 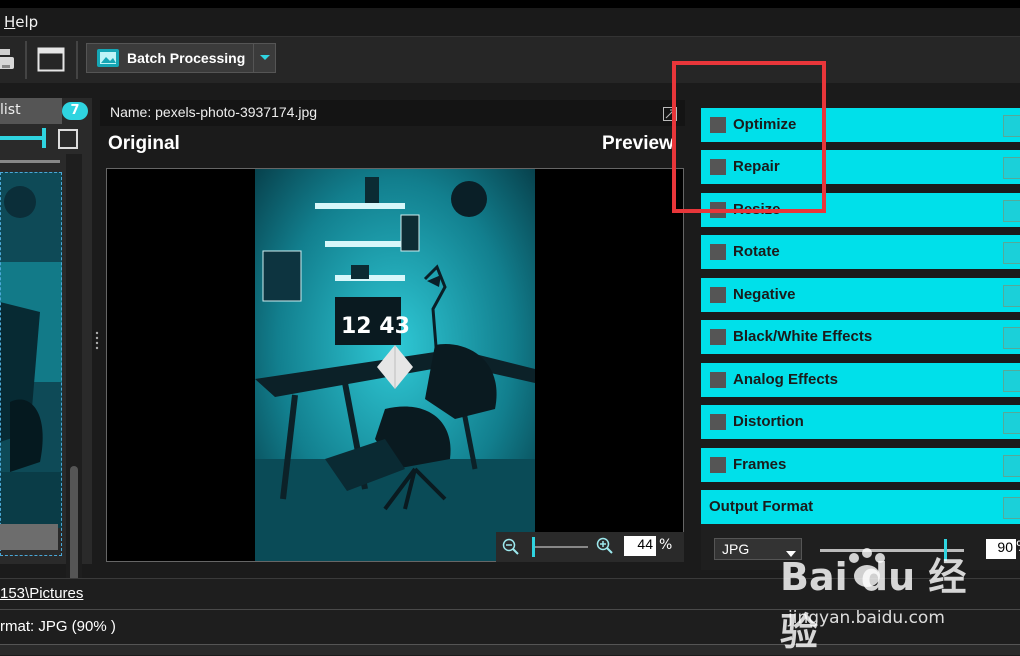 What do you see at coordinates (58, 626) in the screenshot?
I see `format-info-text: rmat: JPG (90% )` at bounding box center [58, 626].